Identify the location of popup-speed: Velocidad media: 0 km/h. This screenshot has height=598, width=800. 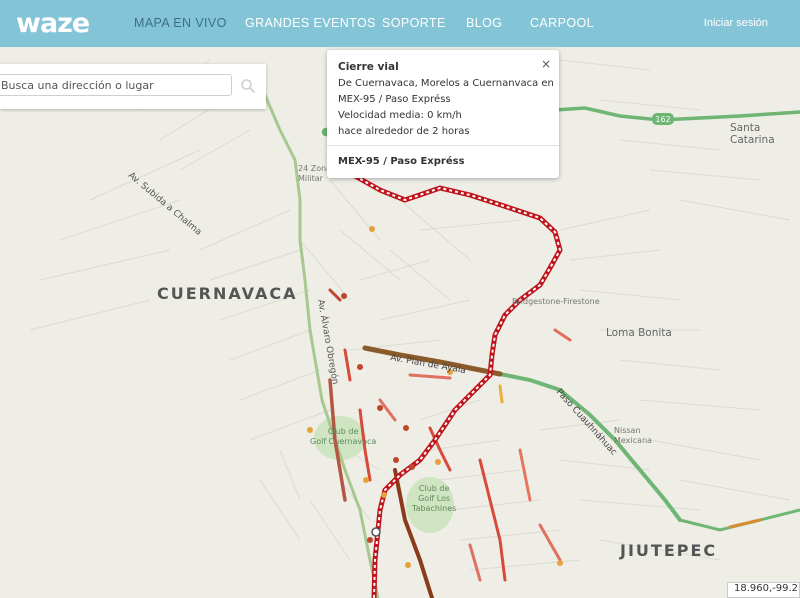
(400, 115).